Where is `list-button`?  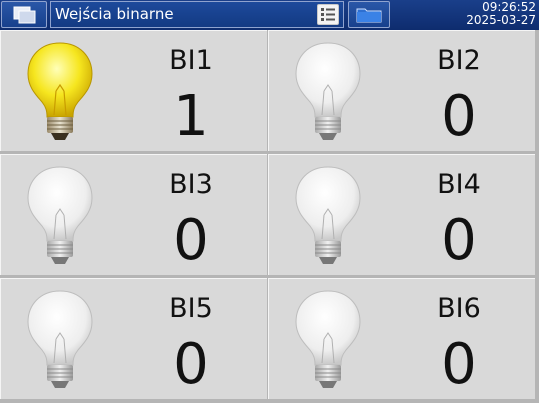
list-button is located at coordinates (328, 14).